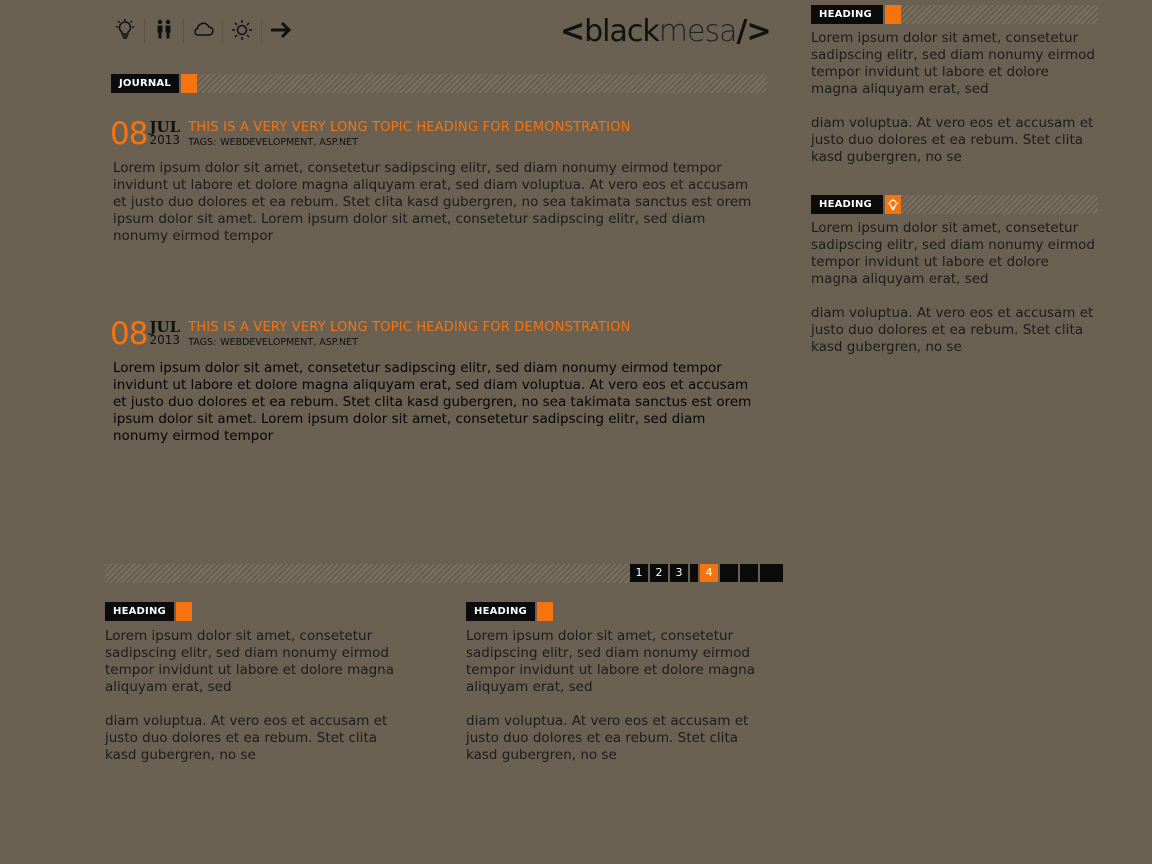 This screenshot has height=864, width=1152. I want to click on logo-mesa: mesa, so click(698, 31).